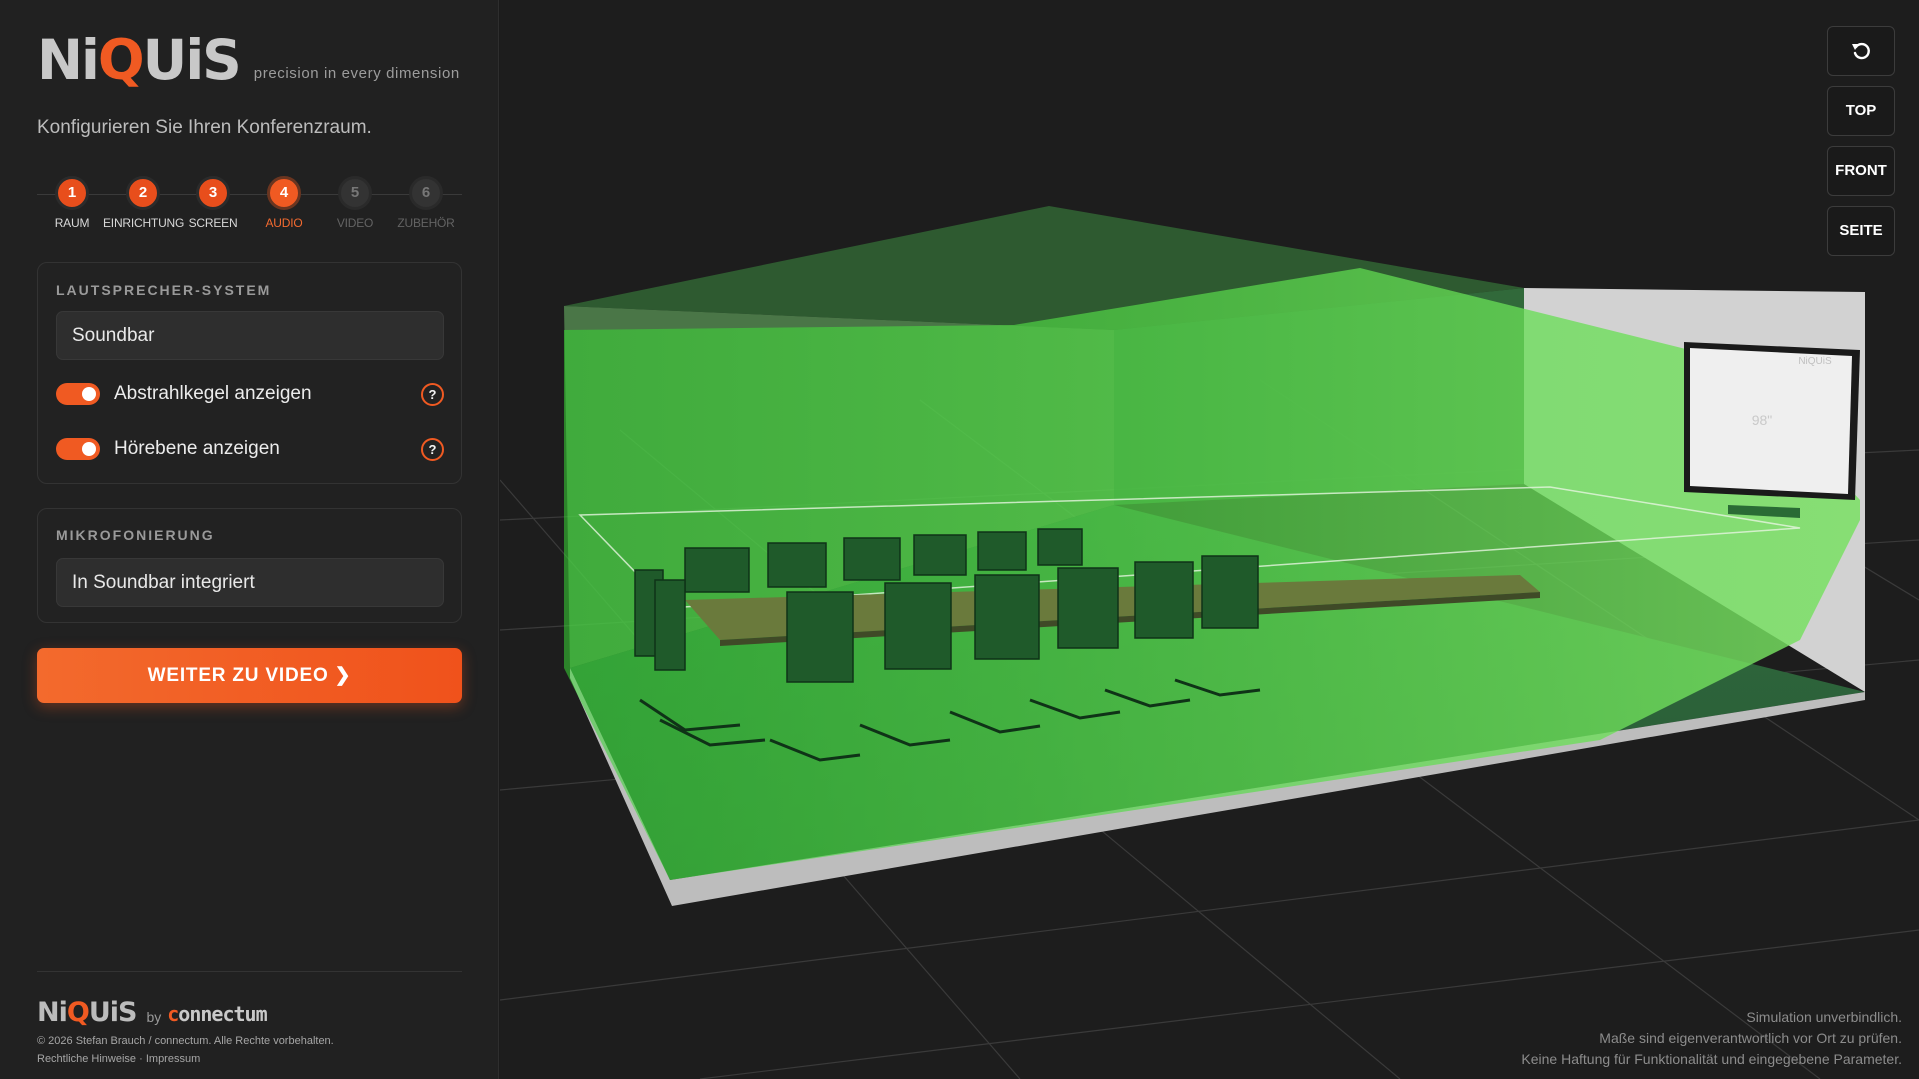  I want to click on view-front-button: FRONT, so click(1861, 171).